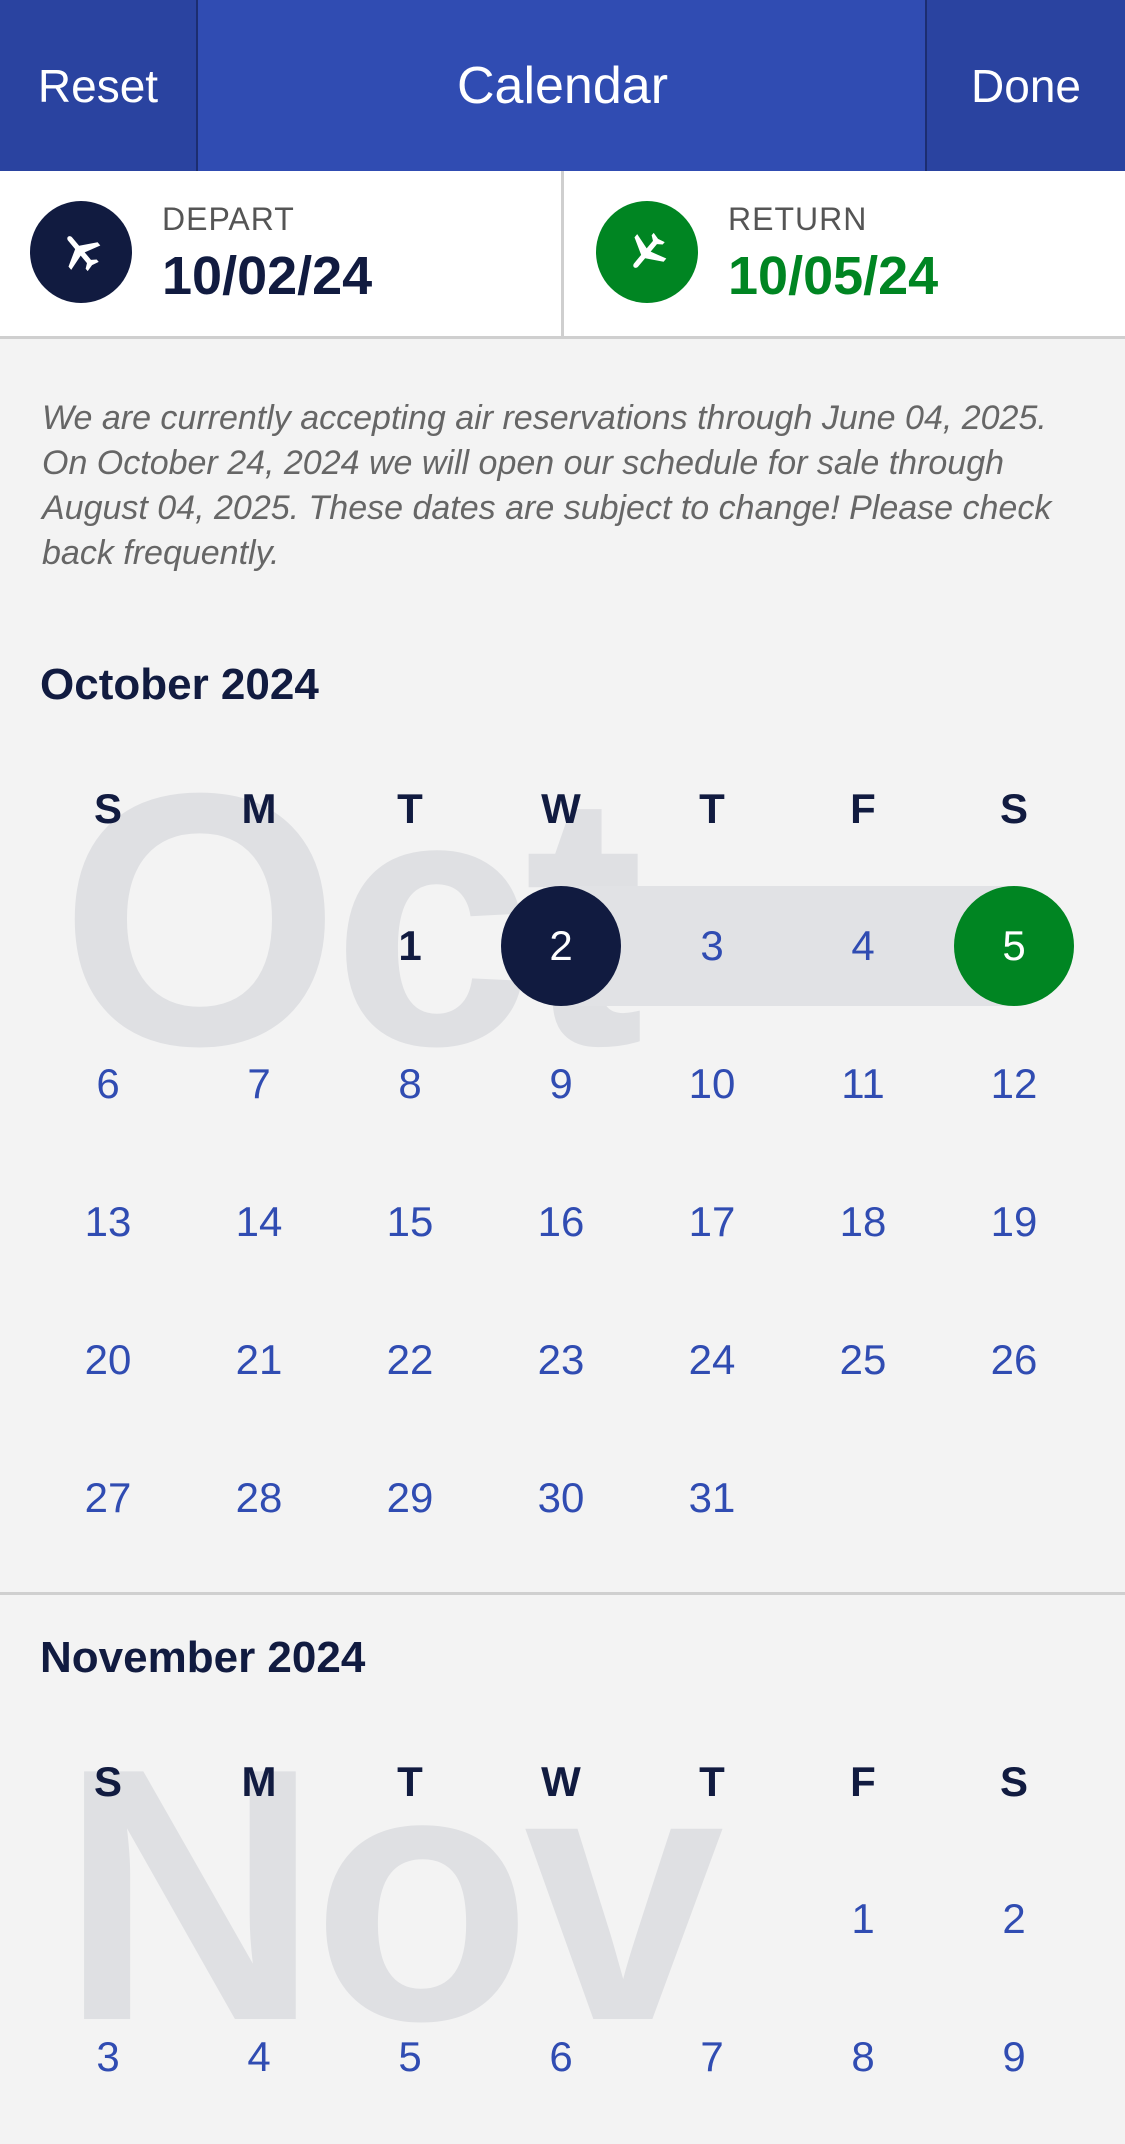 Image resolution: width=1125 pixels, height=2144 pixels. What do you see at coordinates (561, 1360) in the screenshot?
I see `calendar-day: 23` at bounding box center [561, 1360].